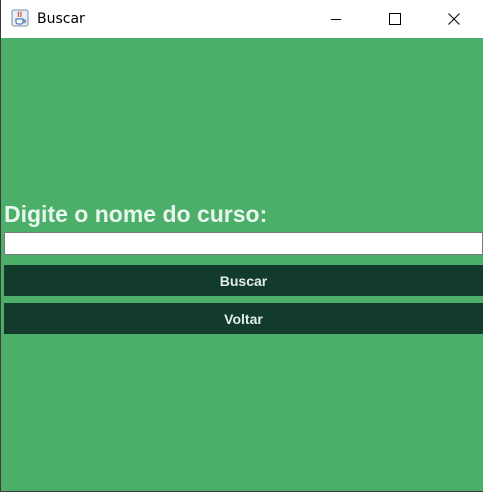  Describe the element at coordinates (242, 19) in the screenshot. I see `title-bar: Buscar` at that location.